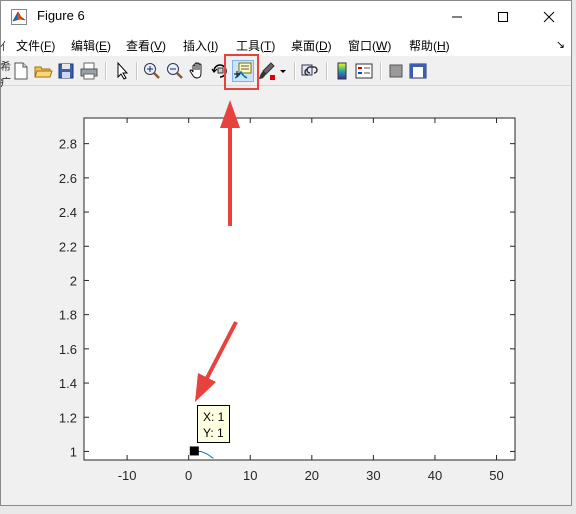 This screenshot has height=514, width=576. Describe the element at coordinates (286, 16) in the screenshot. I see `title-bar: Figure 6` at that location.